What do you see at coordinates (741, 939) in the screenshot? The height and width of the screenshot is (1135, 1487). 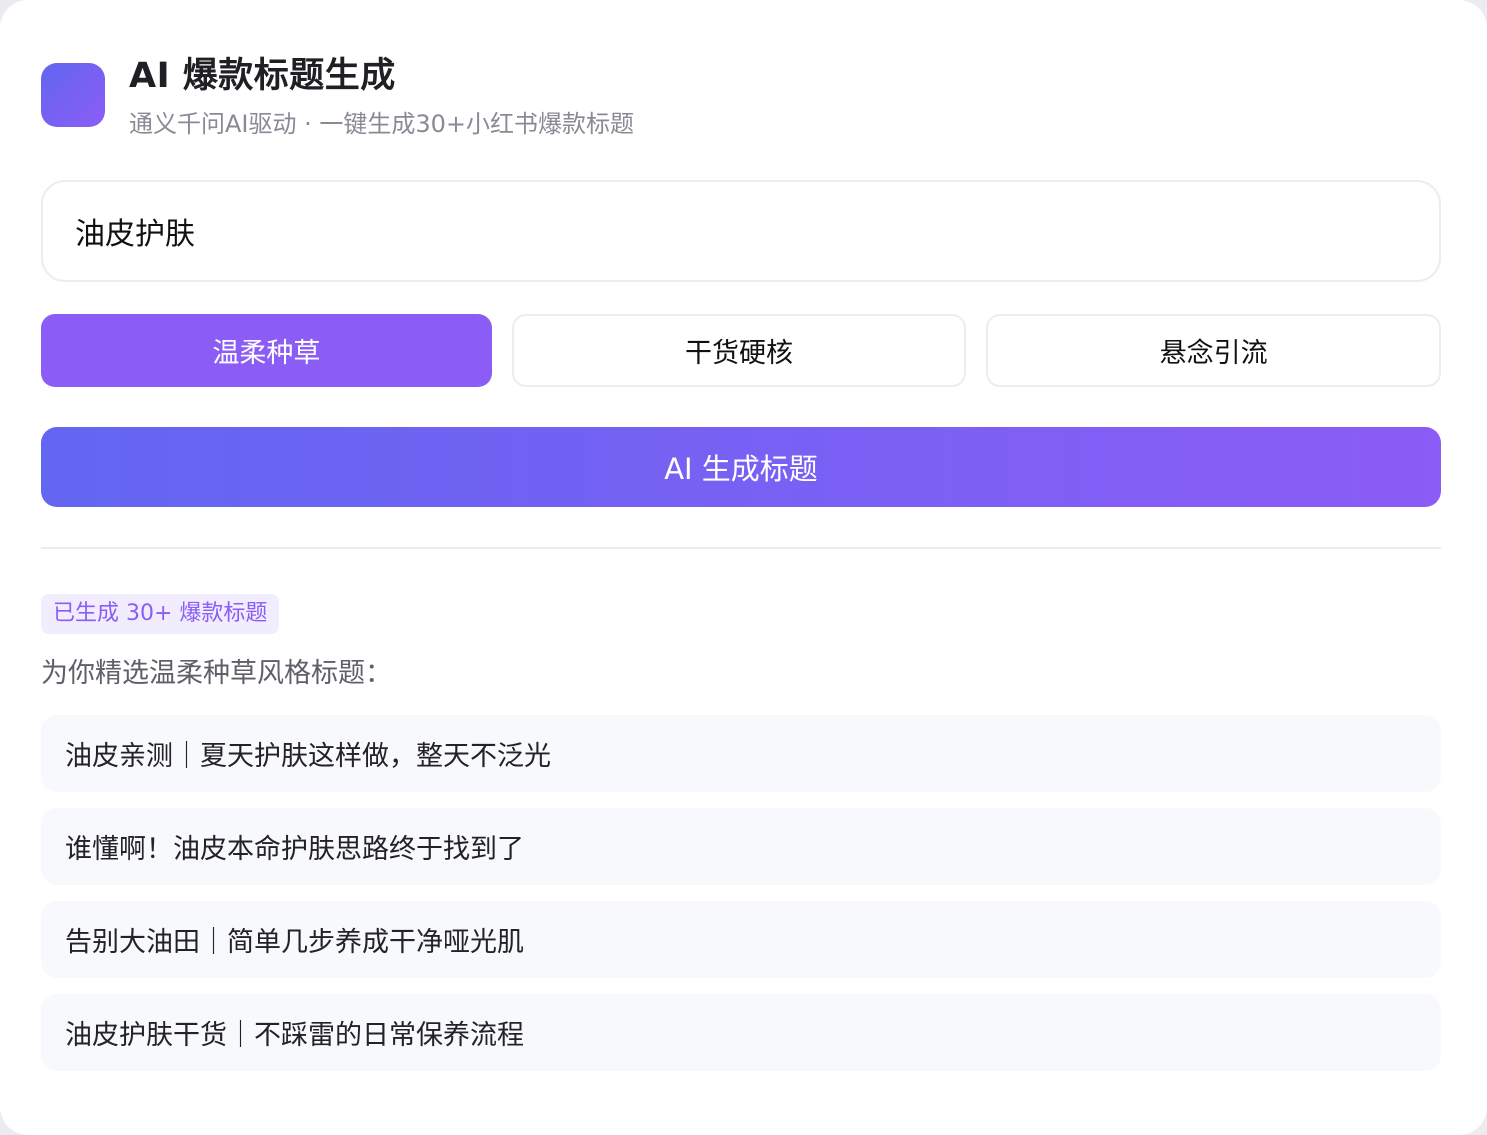 I see `result-item: 告别大油田｜简单几步养成干净哑光肌` at bounding box center [741, 939].